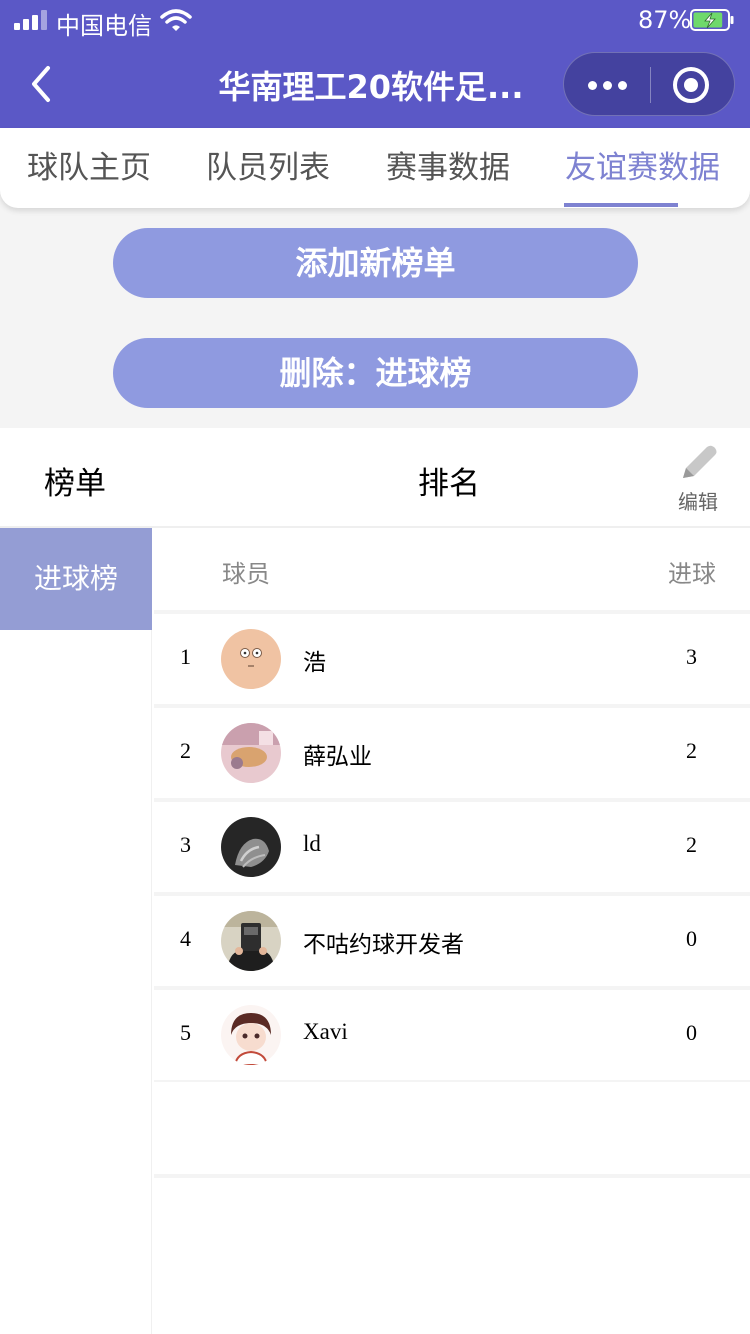 This screenshot has width=750, height=1334. What do you see at coordinates (452, 659) in the screenshot?
I see `table-row: 1 浩 3` at bounding box center [452, 659].